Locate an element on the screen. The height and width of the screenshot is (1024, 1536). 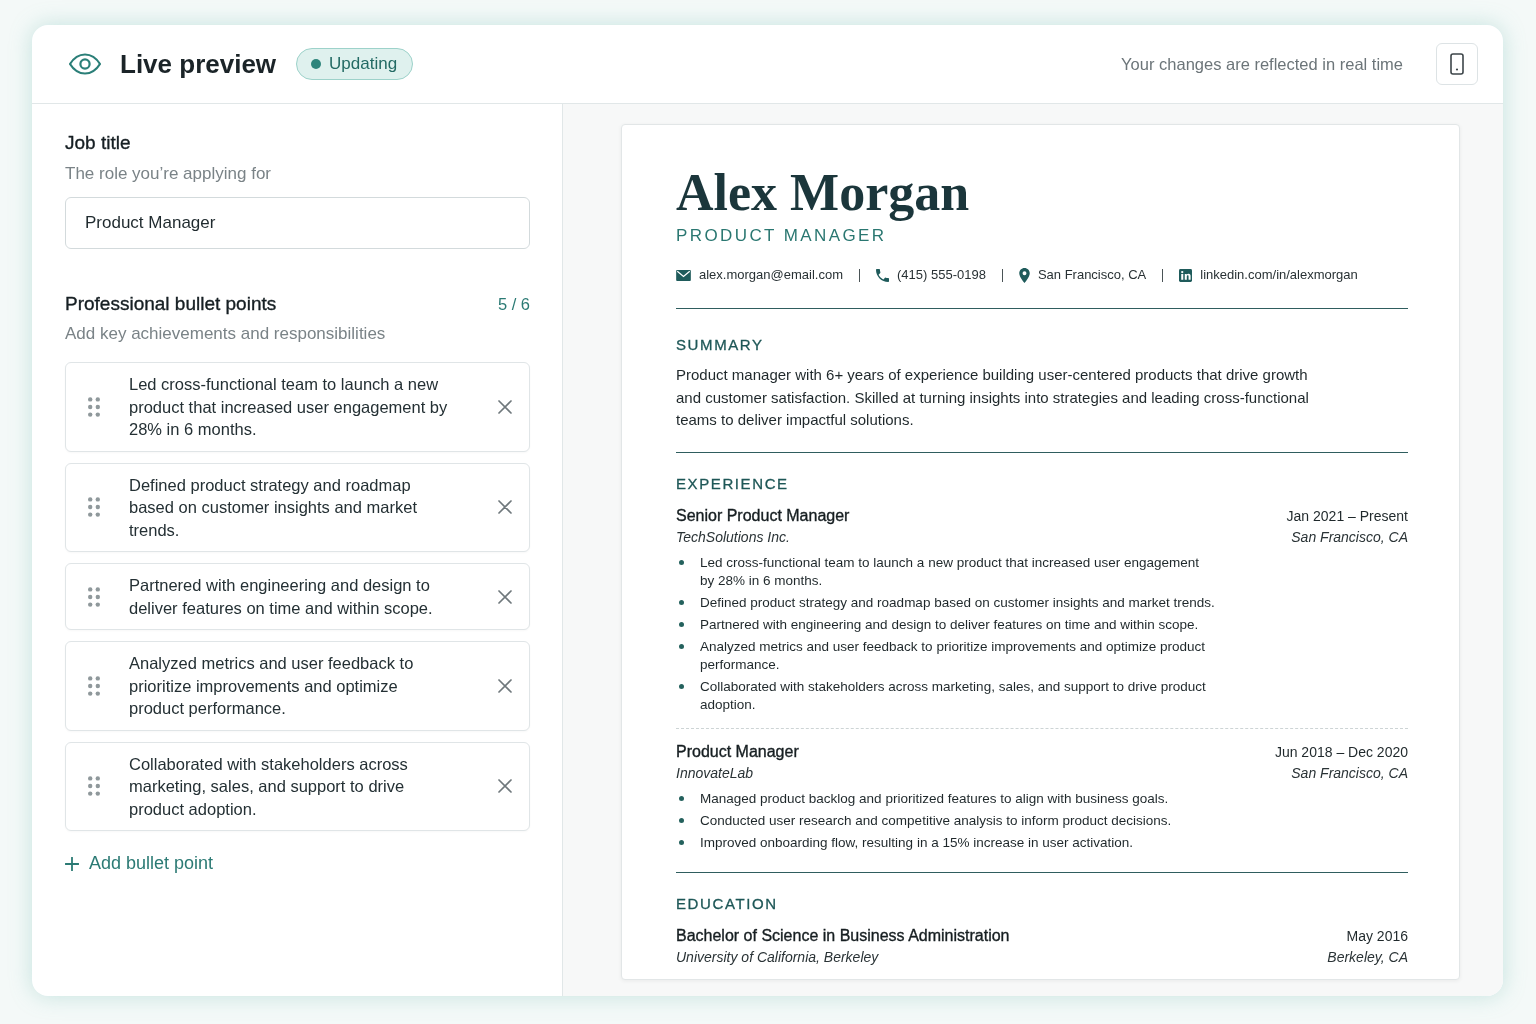
linkedin-icon is located at coordinates (1186, 275).